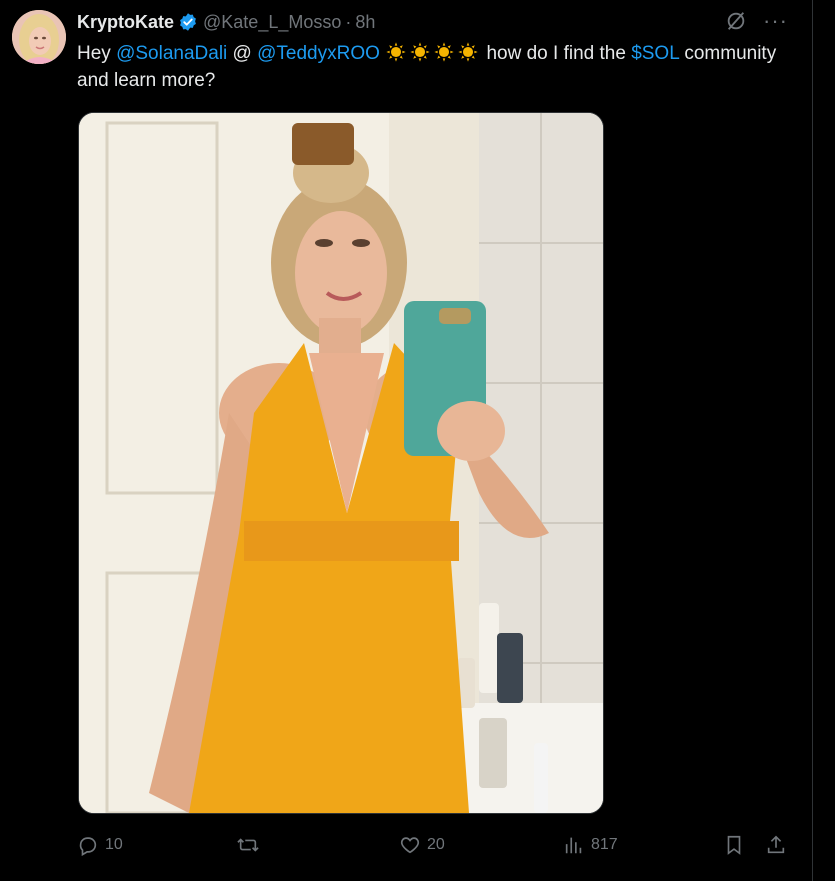 This screenshot has height=881, width=835. Describe the element at coordinates (756, 21) in the screenshot. I see `tweet-top-actions: ···` at that location.